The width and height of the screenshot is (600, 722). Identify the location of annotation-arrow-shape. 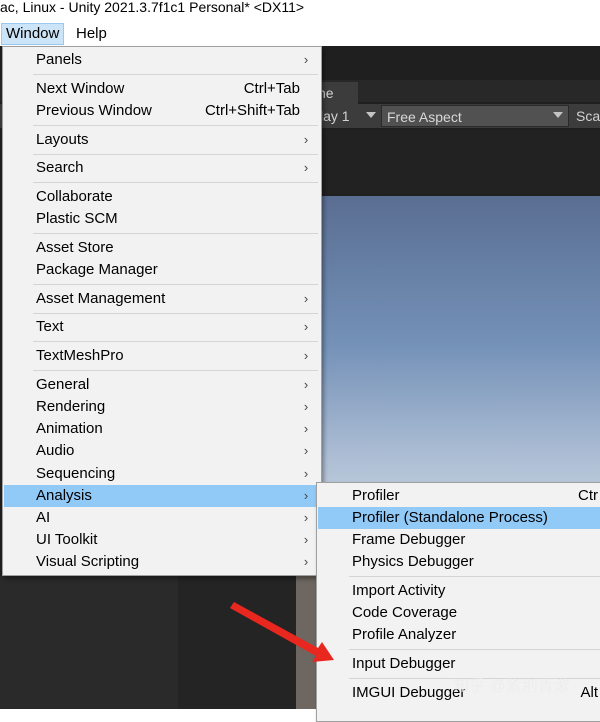
(282, 632).